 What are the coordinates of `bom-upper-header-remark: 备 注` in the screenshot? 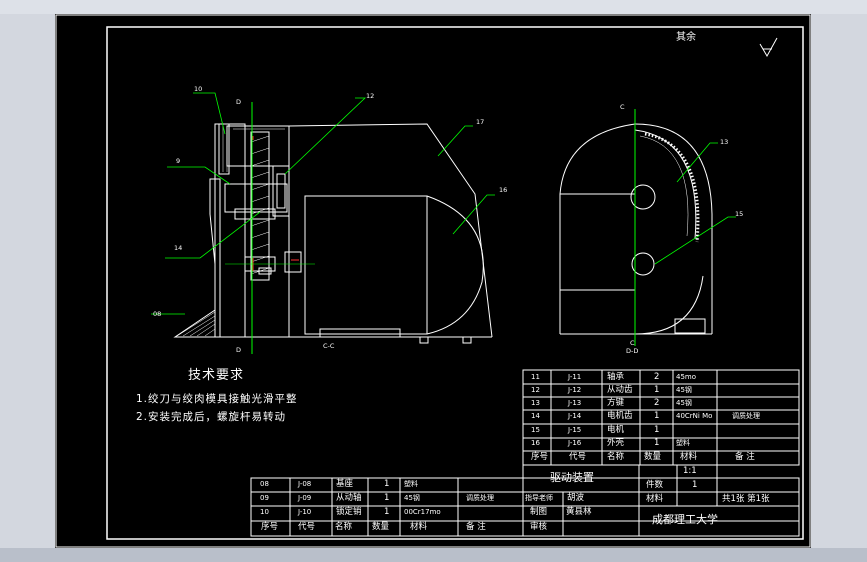 It's located at (745, 457).